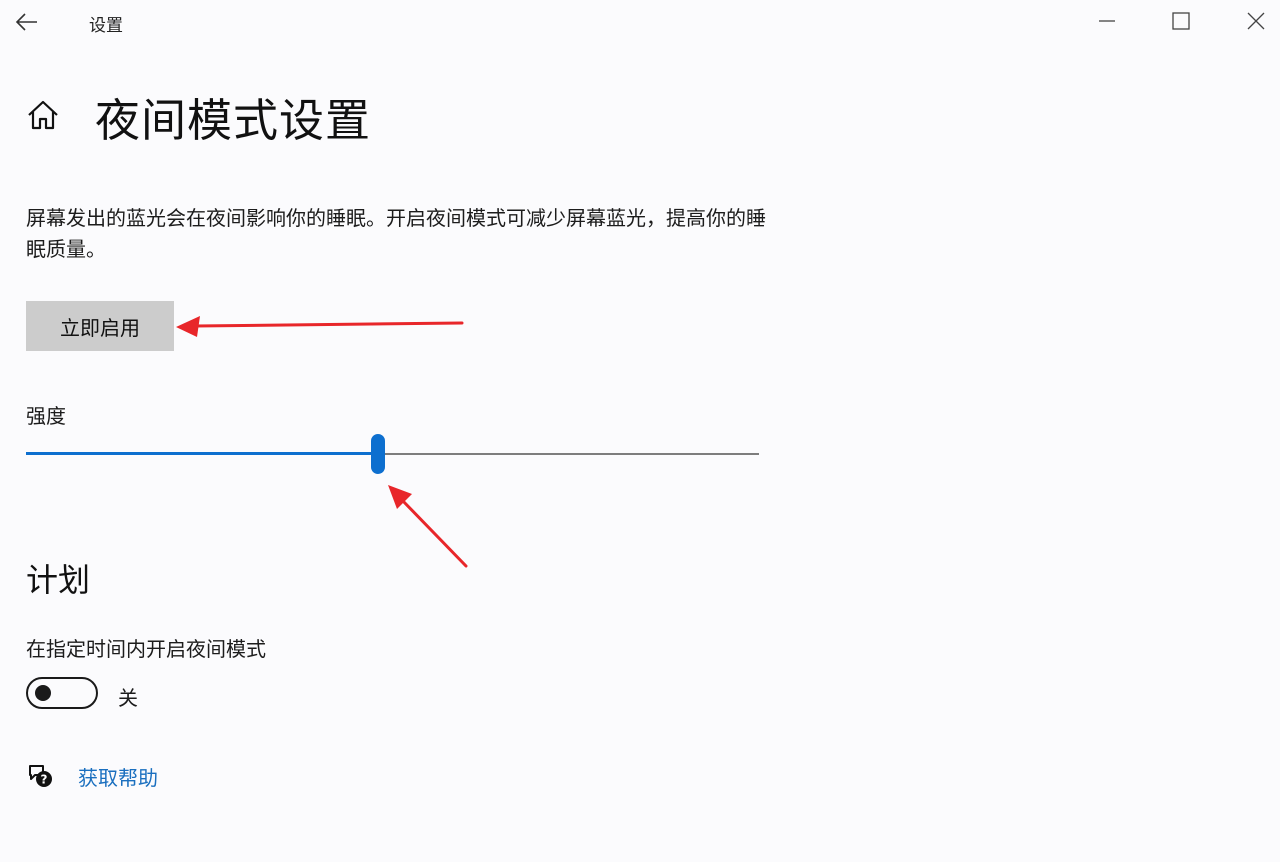  I want to click on maximize-button, so click(1181, 21).